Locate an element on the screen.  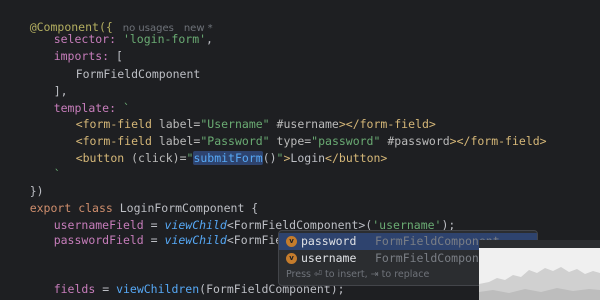
tpl2-ref: #password is located at coordinates (418, 141).